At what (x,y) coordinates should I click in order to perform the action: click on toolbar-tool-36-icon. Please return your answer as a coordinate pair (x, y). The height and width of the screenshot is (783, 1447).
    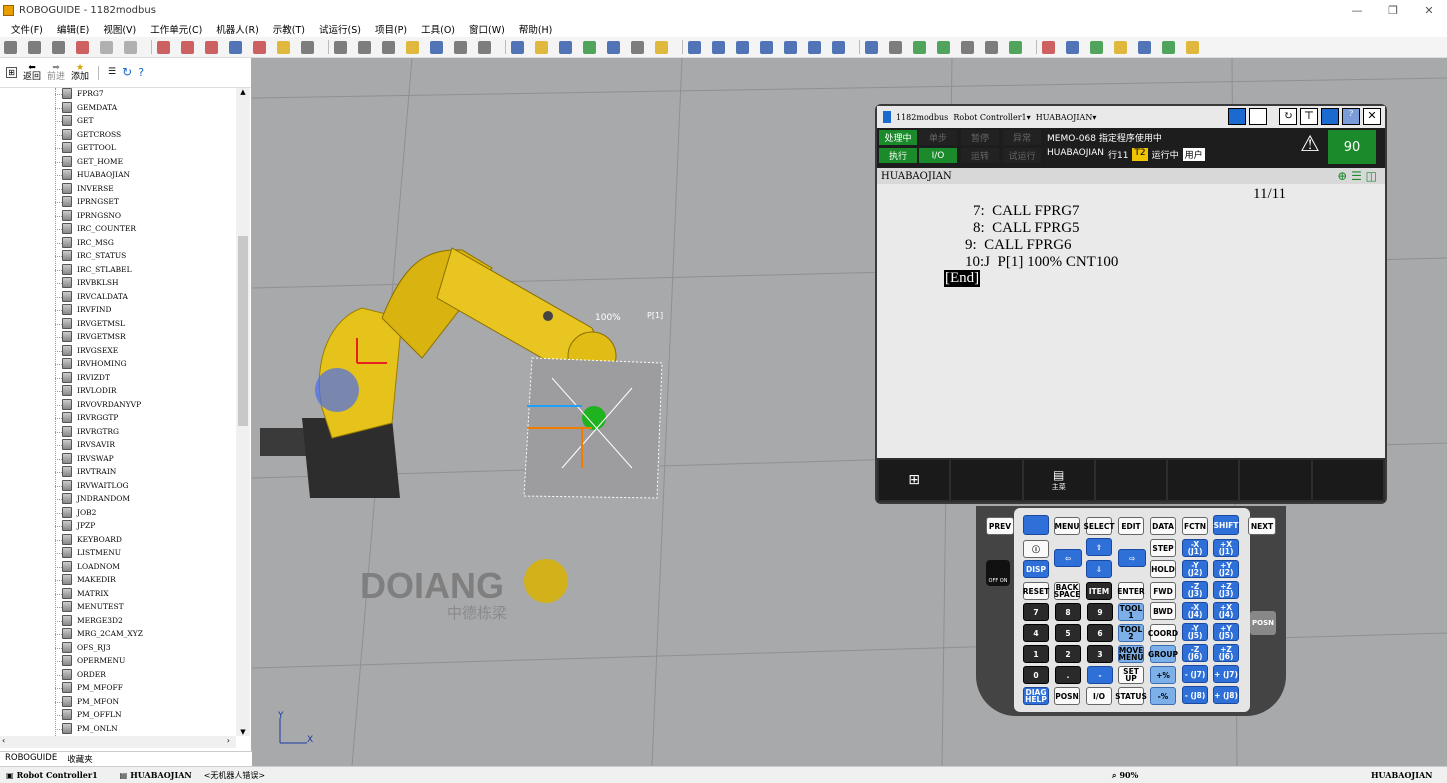
    Looking at the image, I should click on (895, 47).